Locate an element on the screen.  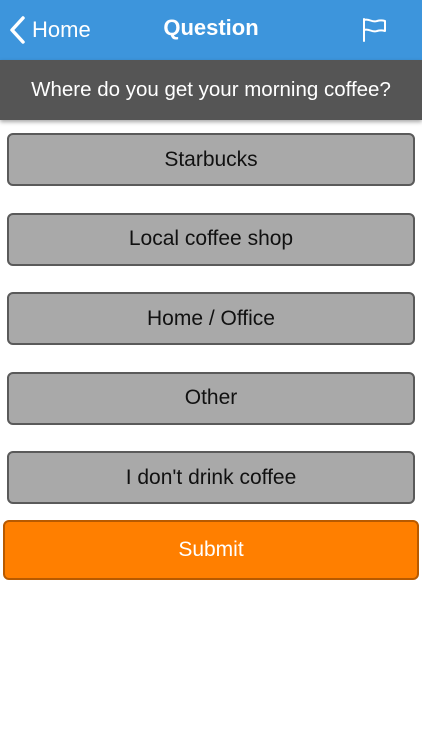
question-banner: Where do you get your morning coffee? is located at coordinates (211, 90).